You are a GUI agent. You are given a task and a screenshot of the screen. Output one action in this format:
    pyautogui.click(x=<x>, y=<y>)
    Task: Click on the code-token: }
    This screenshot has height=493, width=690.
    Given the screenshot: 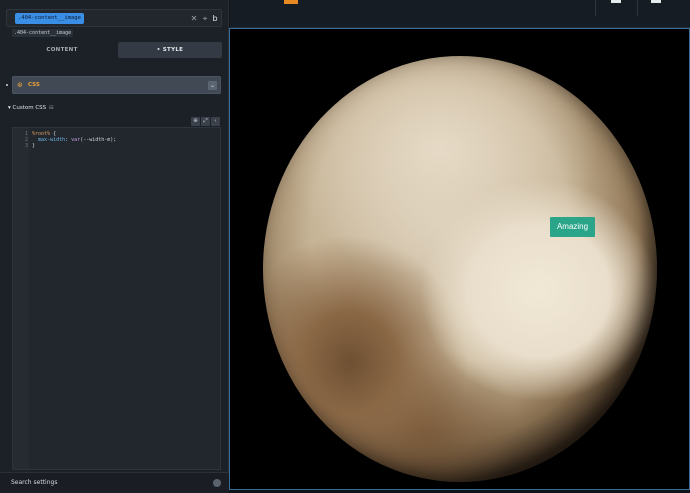 What is the action you would take?
    pyautogui.click(x=34, y=146)
    